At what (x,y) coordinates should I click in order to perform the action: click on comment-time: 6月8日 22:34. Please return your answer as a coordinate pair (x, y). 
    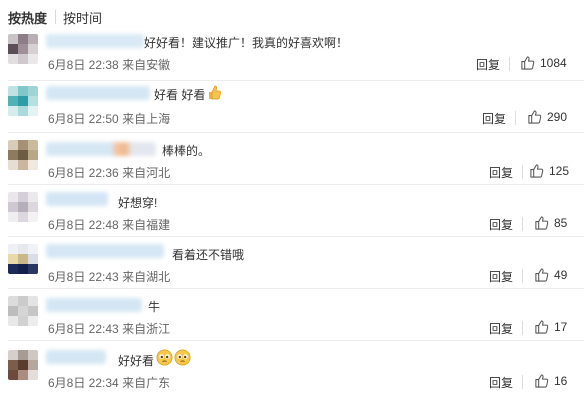
    Looking at the image, I should click on (83, 383).